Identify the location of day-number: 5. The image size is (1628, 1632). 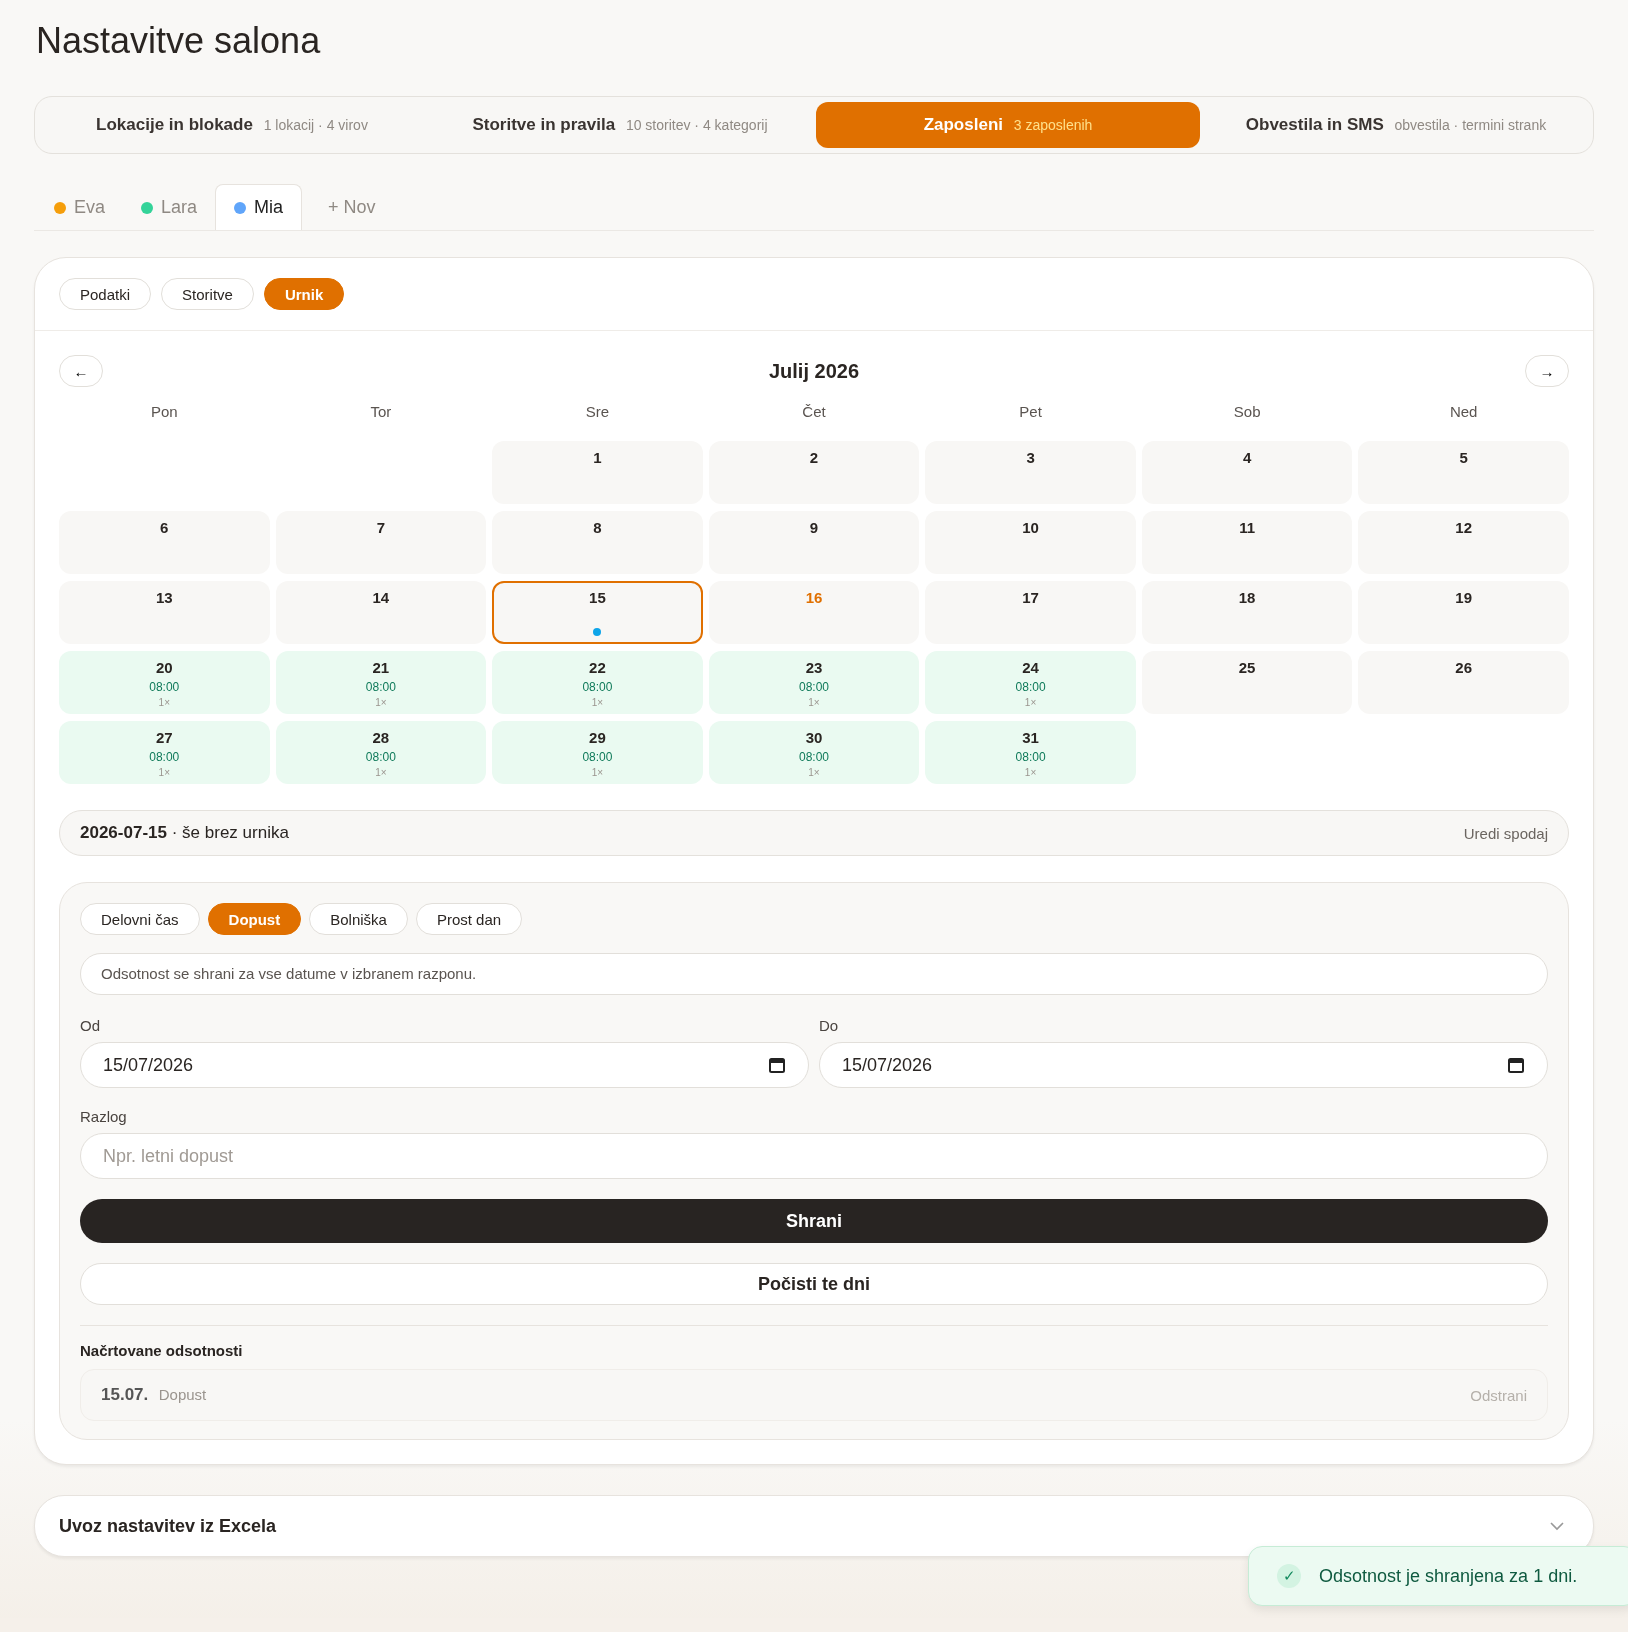
(1463, 457).